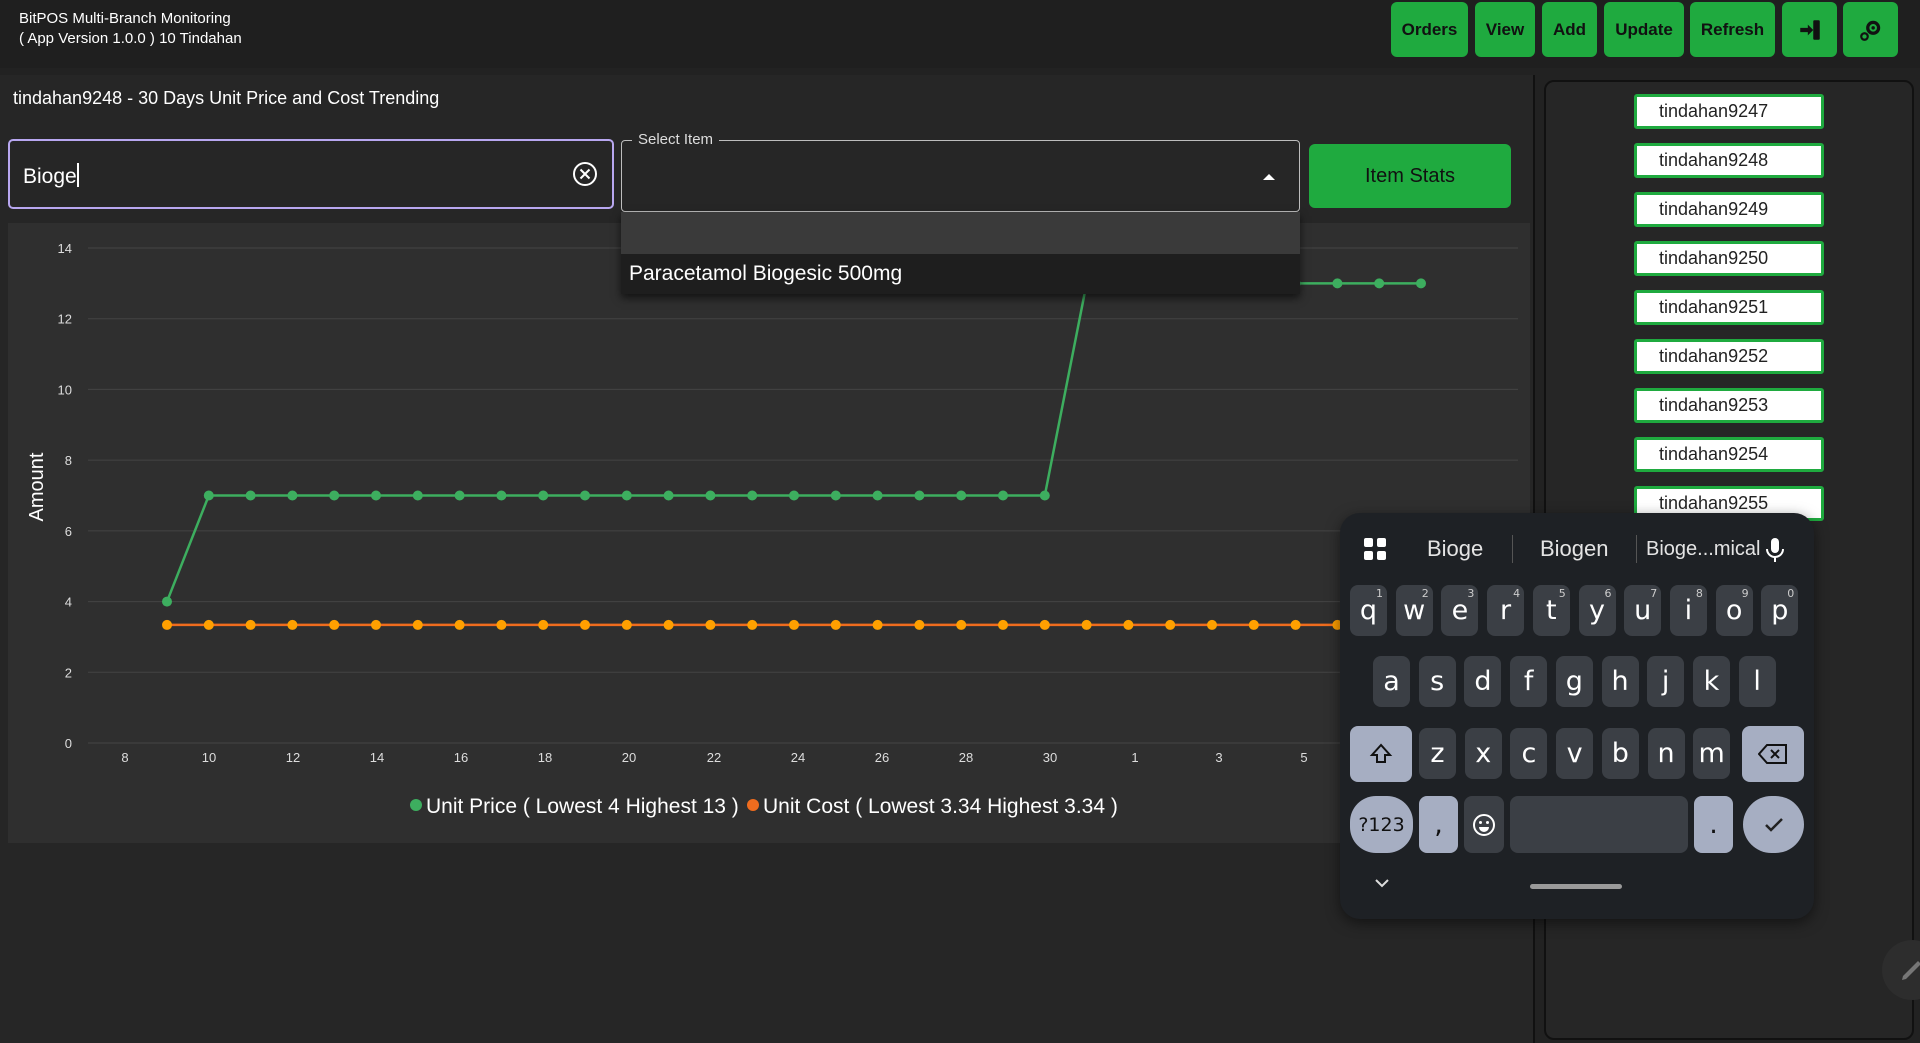  I want to click on key-k: k, so click(1711, 681).